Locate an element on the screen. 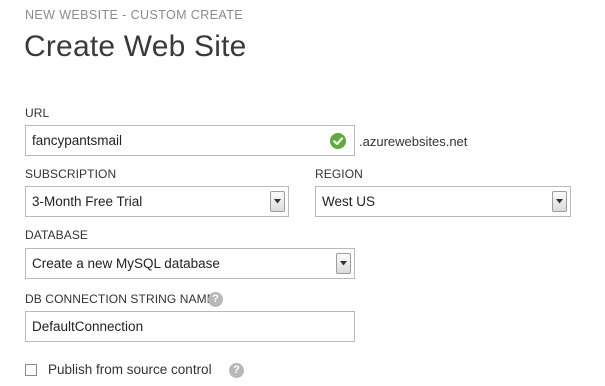 Image resolution: width=605 pixels, height=386 pixels. database-select: Create a new MySQL database is located at coordinates (190, 263).